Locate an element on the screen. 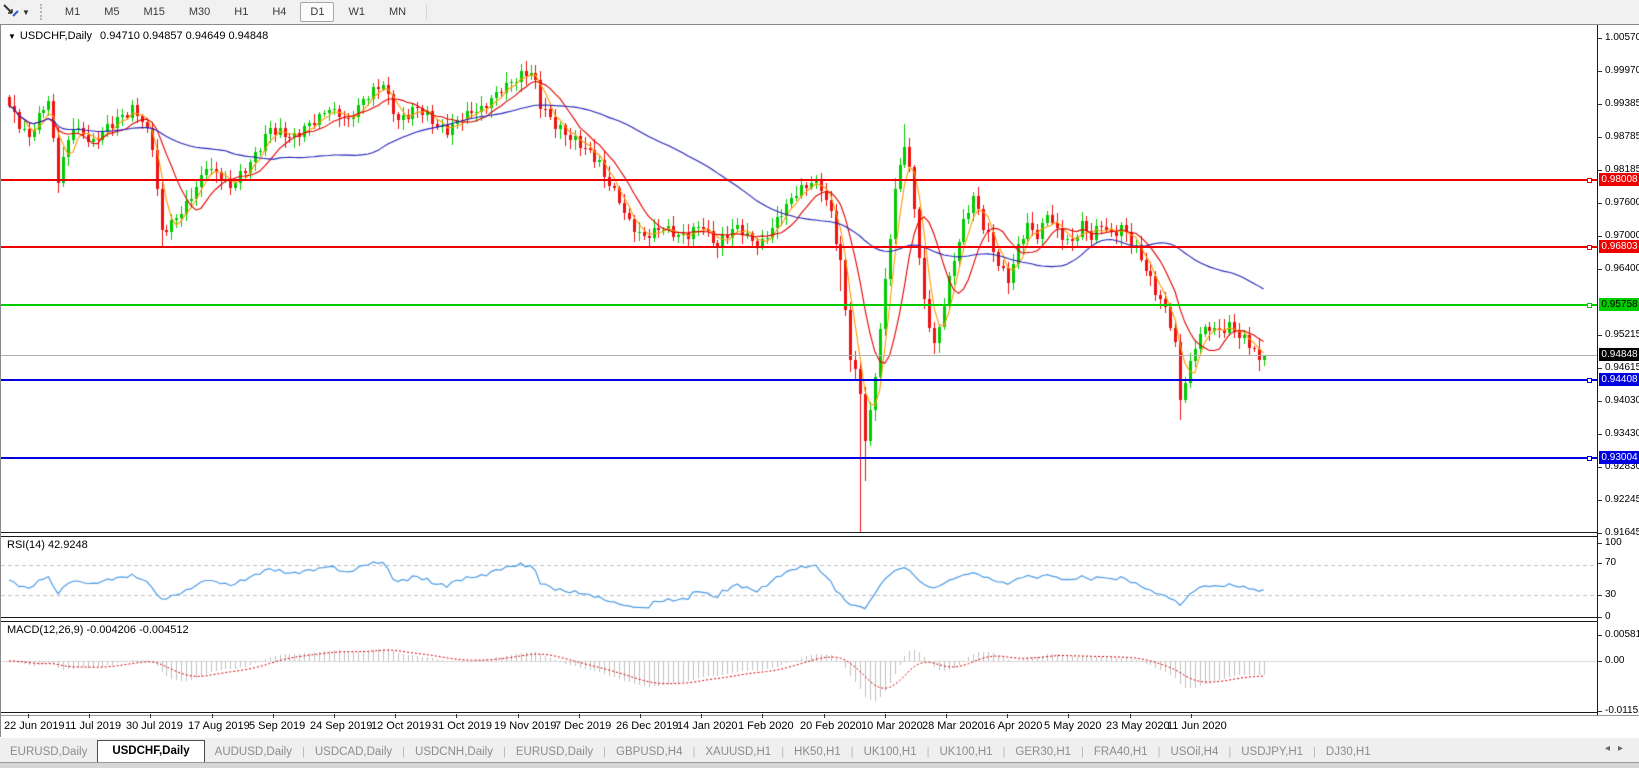 This screenshot has width=1639, height=768. chart-tab-ger30-h1: GER30,H1 is located at coordinates (1043, 752).